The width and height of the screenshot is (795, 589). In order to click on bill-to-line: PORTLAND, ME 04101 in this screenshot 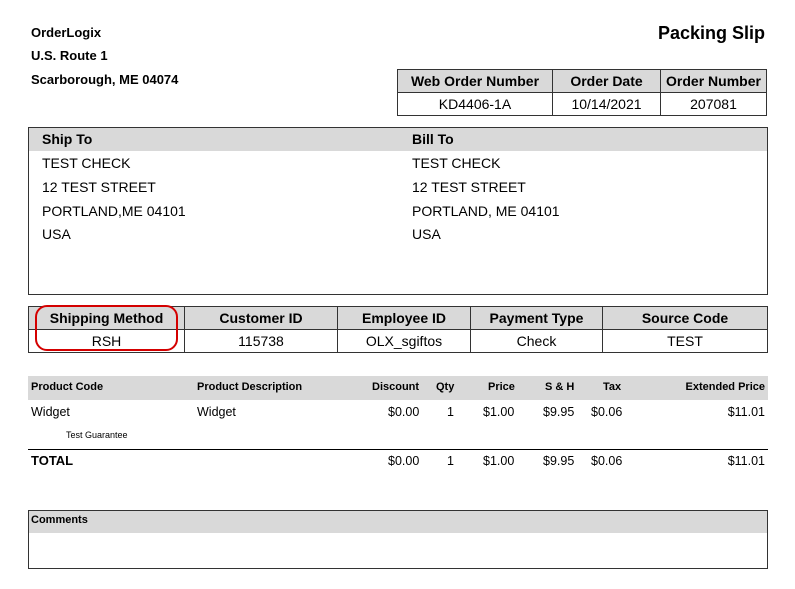, I will do `click(486, 211)`.